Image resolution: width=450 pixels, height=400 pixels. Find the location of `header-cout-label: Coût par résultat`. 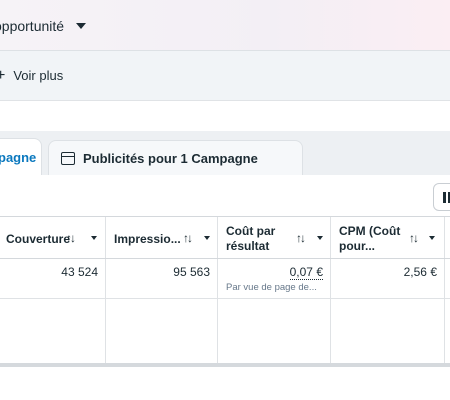

header-cout-label: Coût par résultat is located at coordinates (251, 238).